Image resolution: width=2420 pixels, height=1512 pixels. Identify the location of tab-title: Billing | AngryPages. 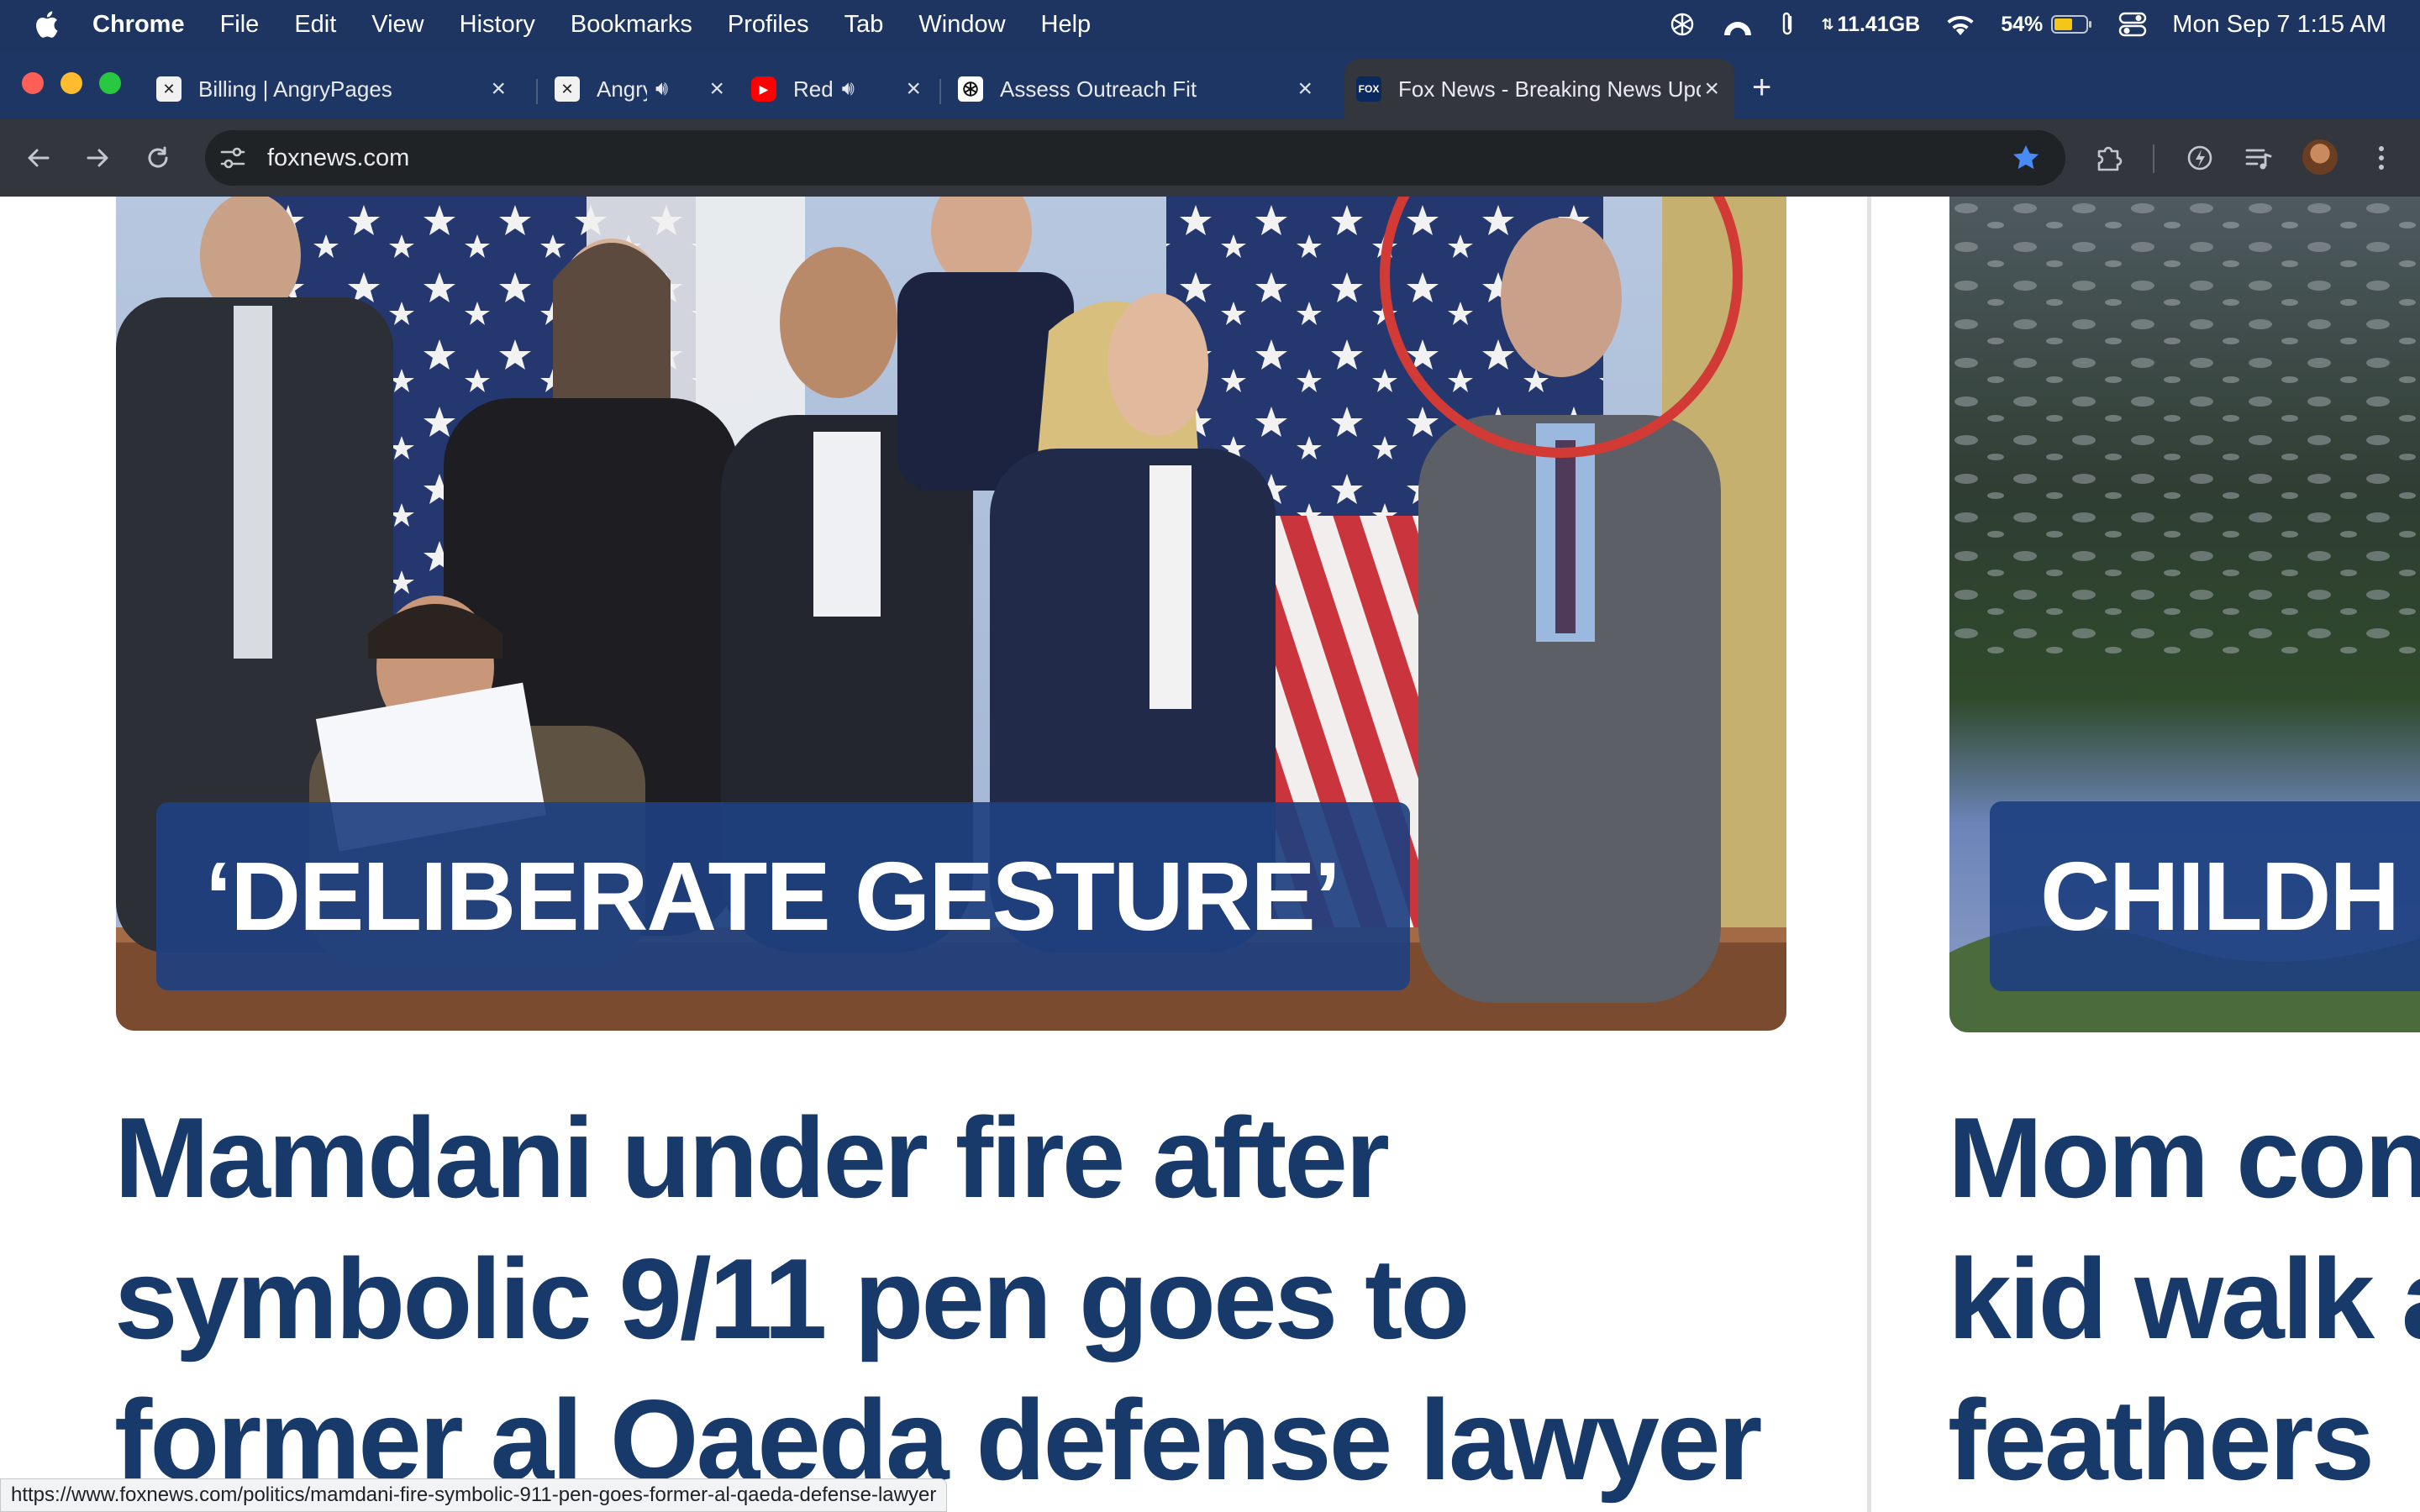
(295, 89).